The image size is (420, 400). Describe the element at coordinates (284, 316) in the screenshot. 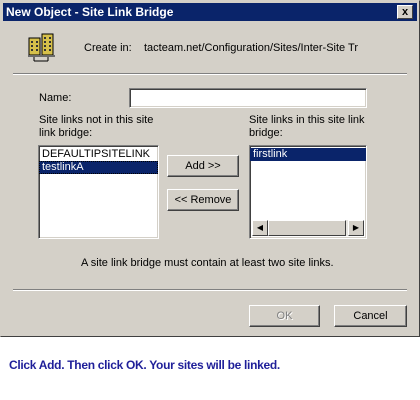

I see `ok-button: OK` at that location.